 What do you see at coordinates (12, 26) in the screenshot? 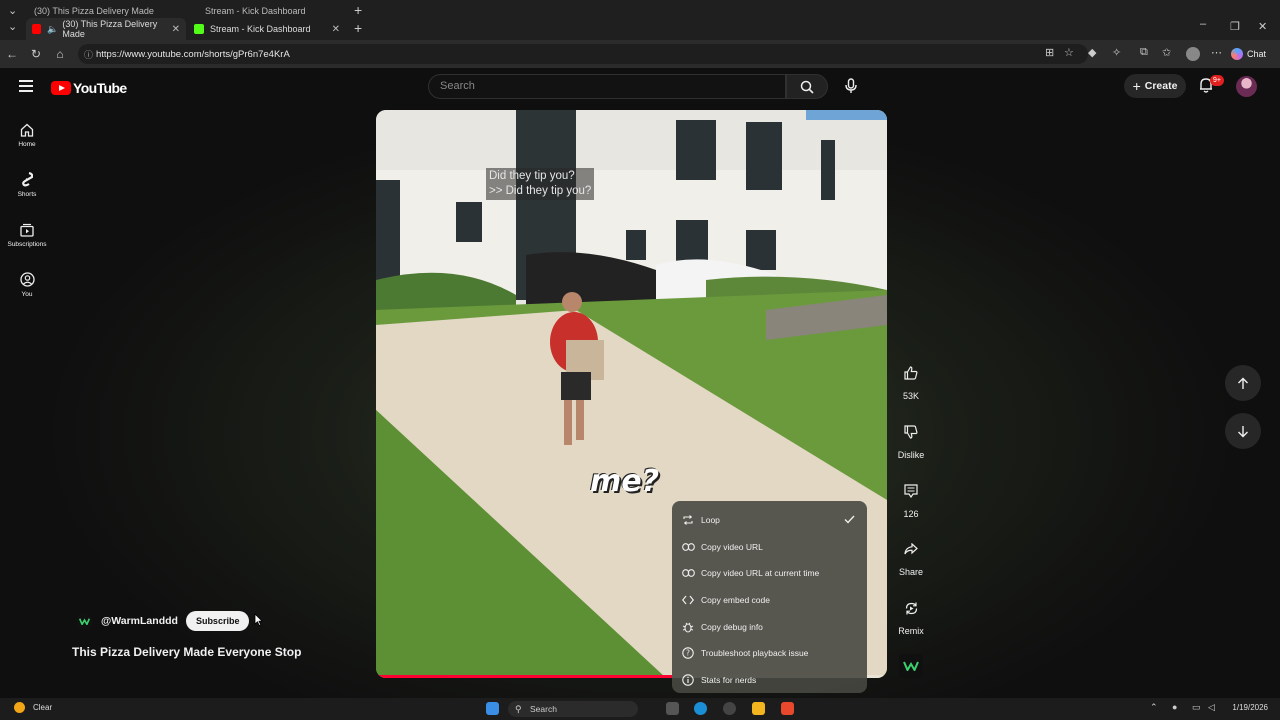
I see `tab-actions-icon: ⌄` at bounding box center [12, 26].